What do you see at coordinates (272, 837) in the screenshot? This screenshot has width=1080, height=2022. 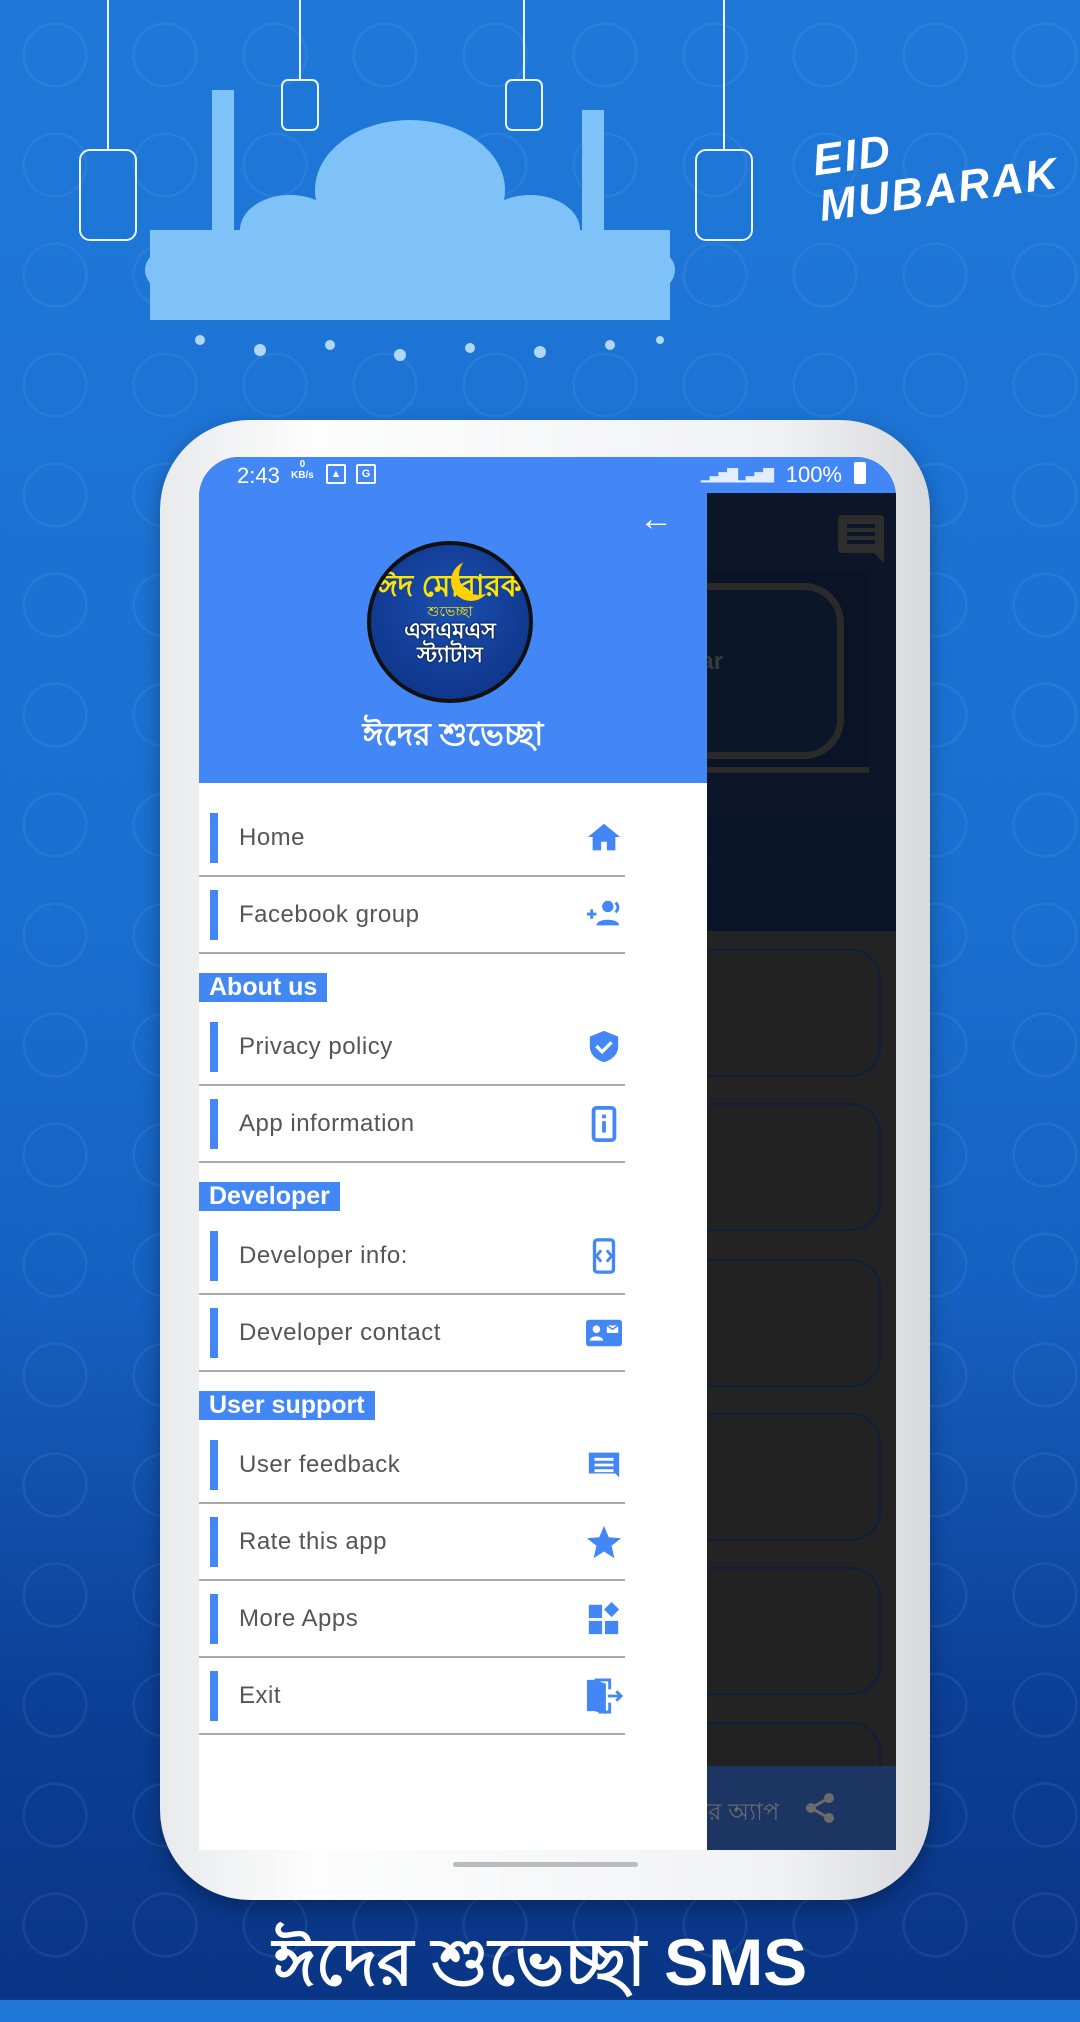 I see `menu-item-label: Home` at bounding box center [272, 837].